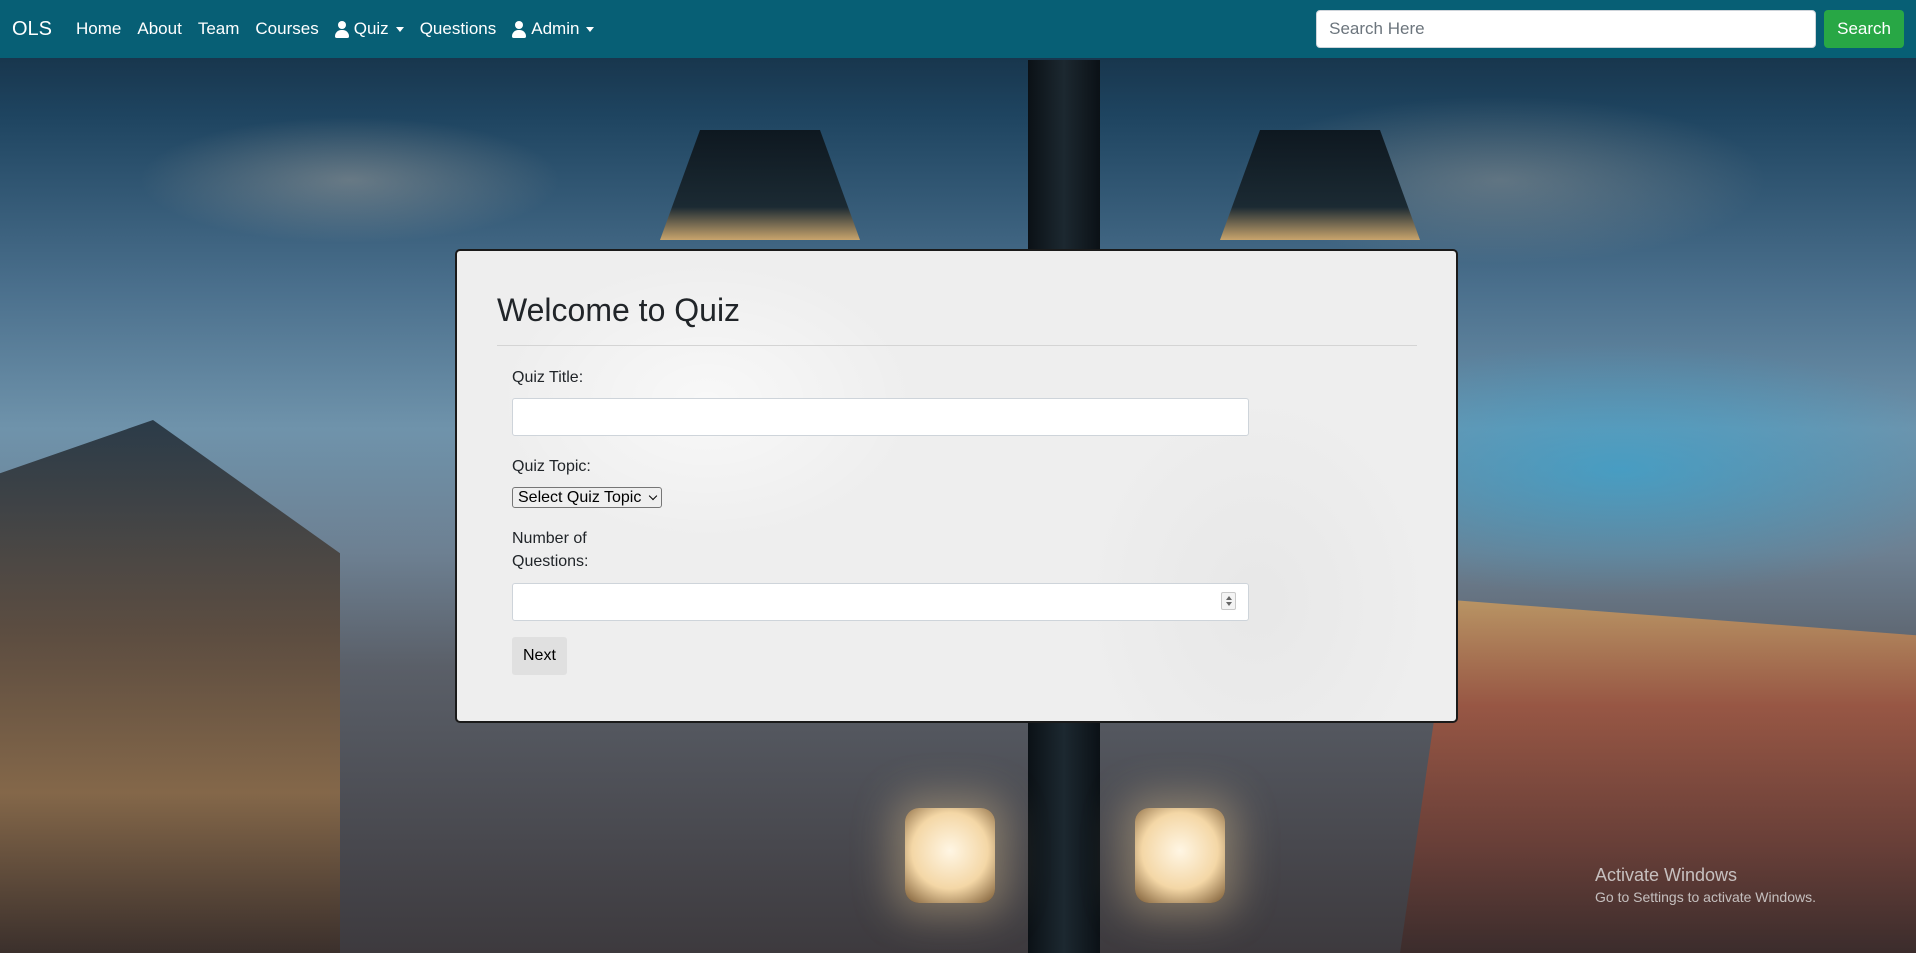  What do you see at coordinates (219, 29) in the screenshot?
I see `nav-link-team: Team` at bounding box center [219, 29].